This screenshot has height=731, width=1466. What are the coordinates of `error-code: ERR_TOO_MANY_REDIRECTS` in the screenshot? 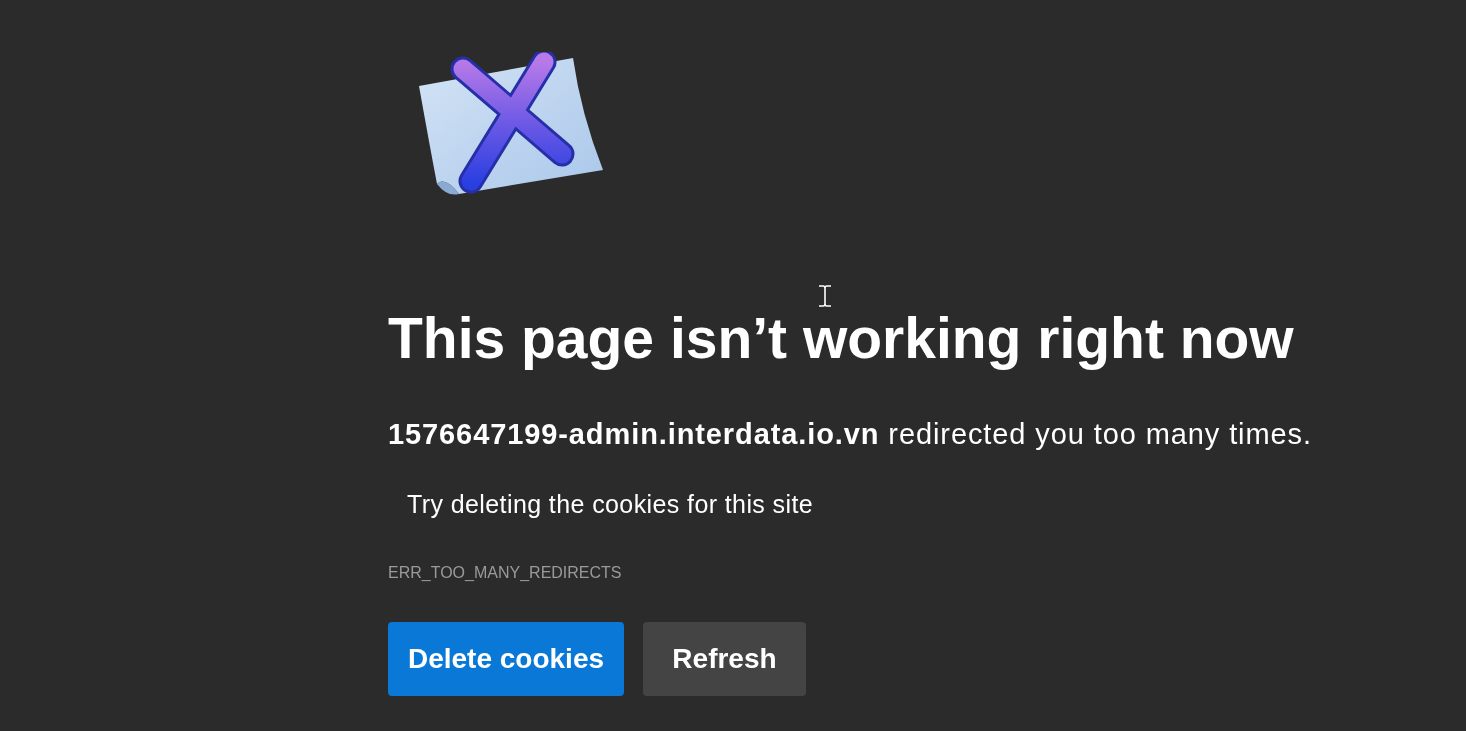 It's located at (505, 573).